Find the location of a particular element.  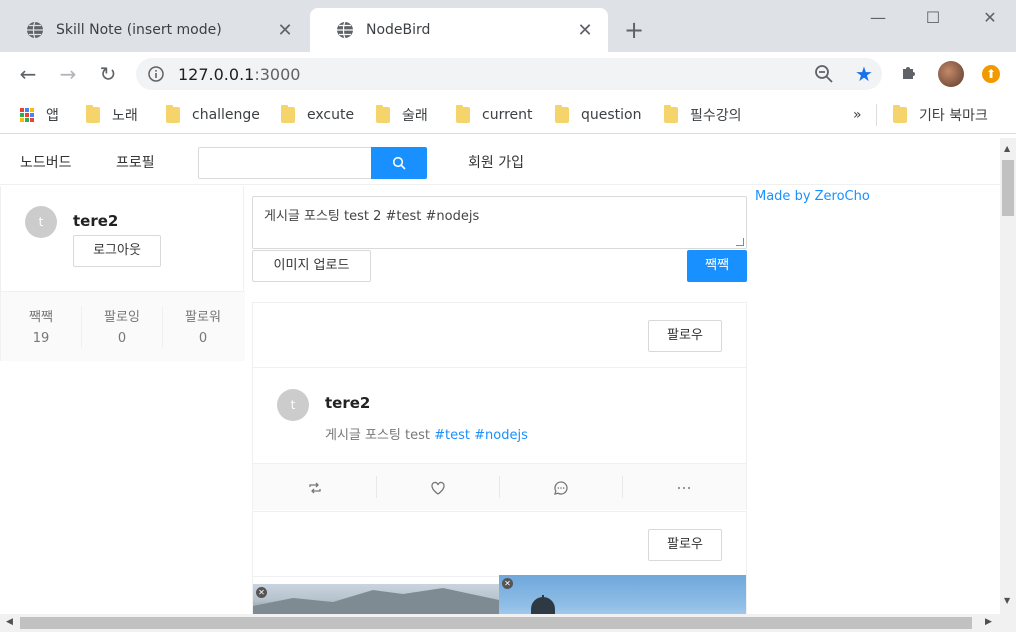

browser-toolbar: ← → ↻ 127.0.0.1:3000 ★ is located at coordinates (508, 74).